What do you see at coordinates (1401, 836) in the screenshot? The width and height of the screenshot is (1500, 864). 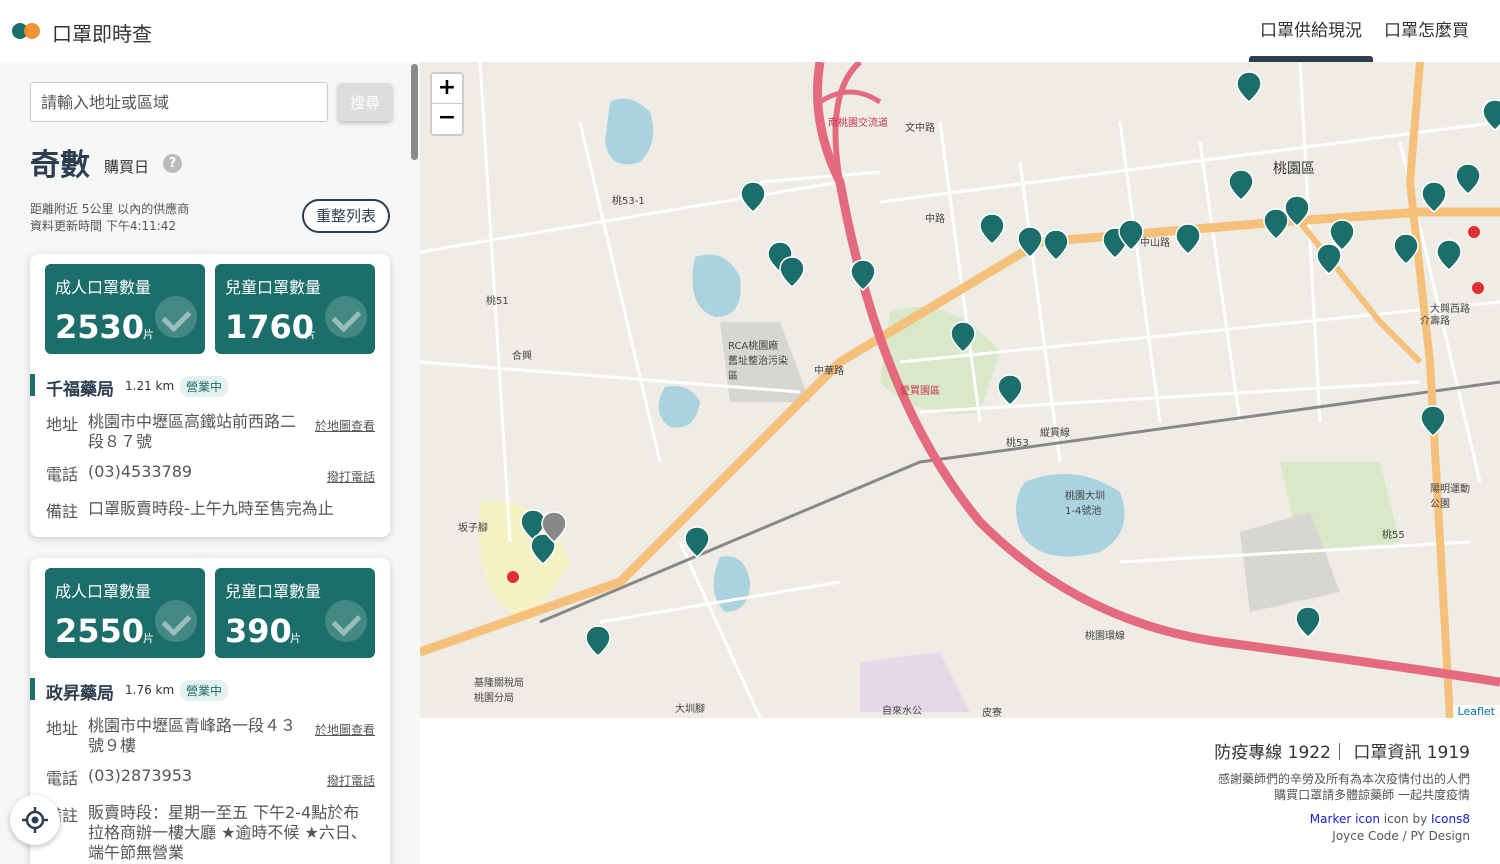 I see `design-credit: Joyce Code / PY Design` at bounding box center [1401, 836].